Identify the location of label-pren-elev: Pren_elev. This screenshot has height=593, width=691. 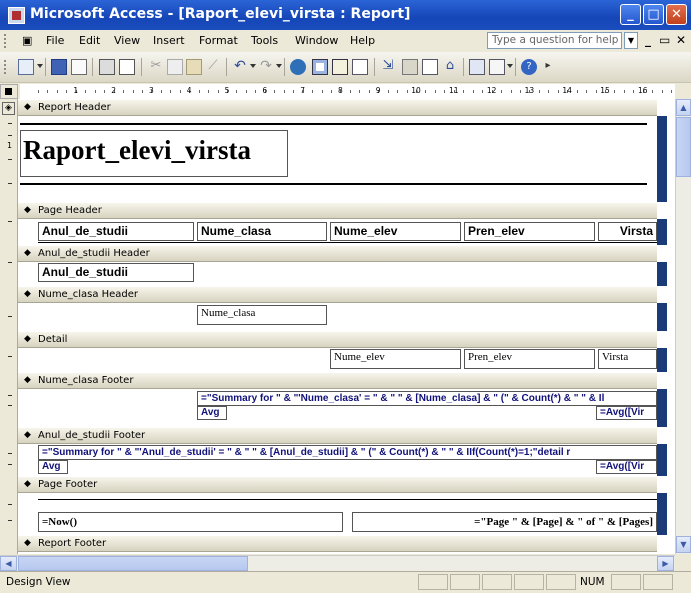
(529, 231).